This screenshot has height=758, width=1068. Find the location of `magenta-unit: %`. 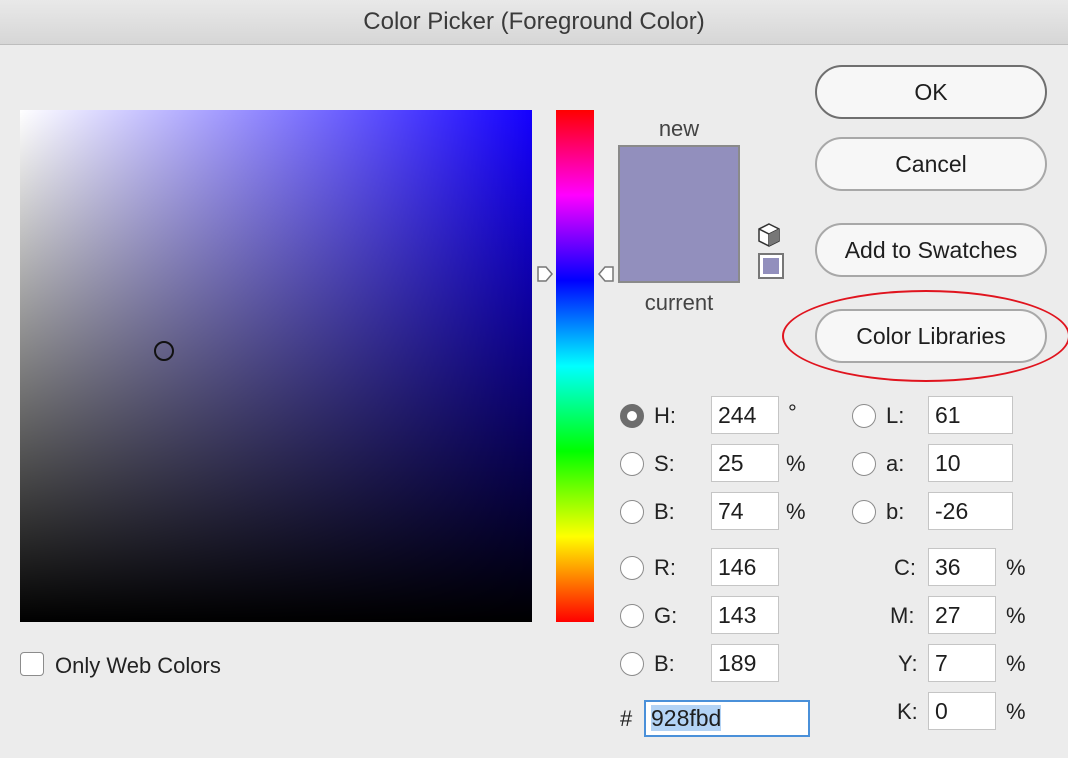

magenta-unit: % is located at coordinates (1016, 615).